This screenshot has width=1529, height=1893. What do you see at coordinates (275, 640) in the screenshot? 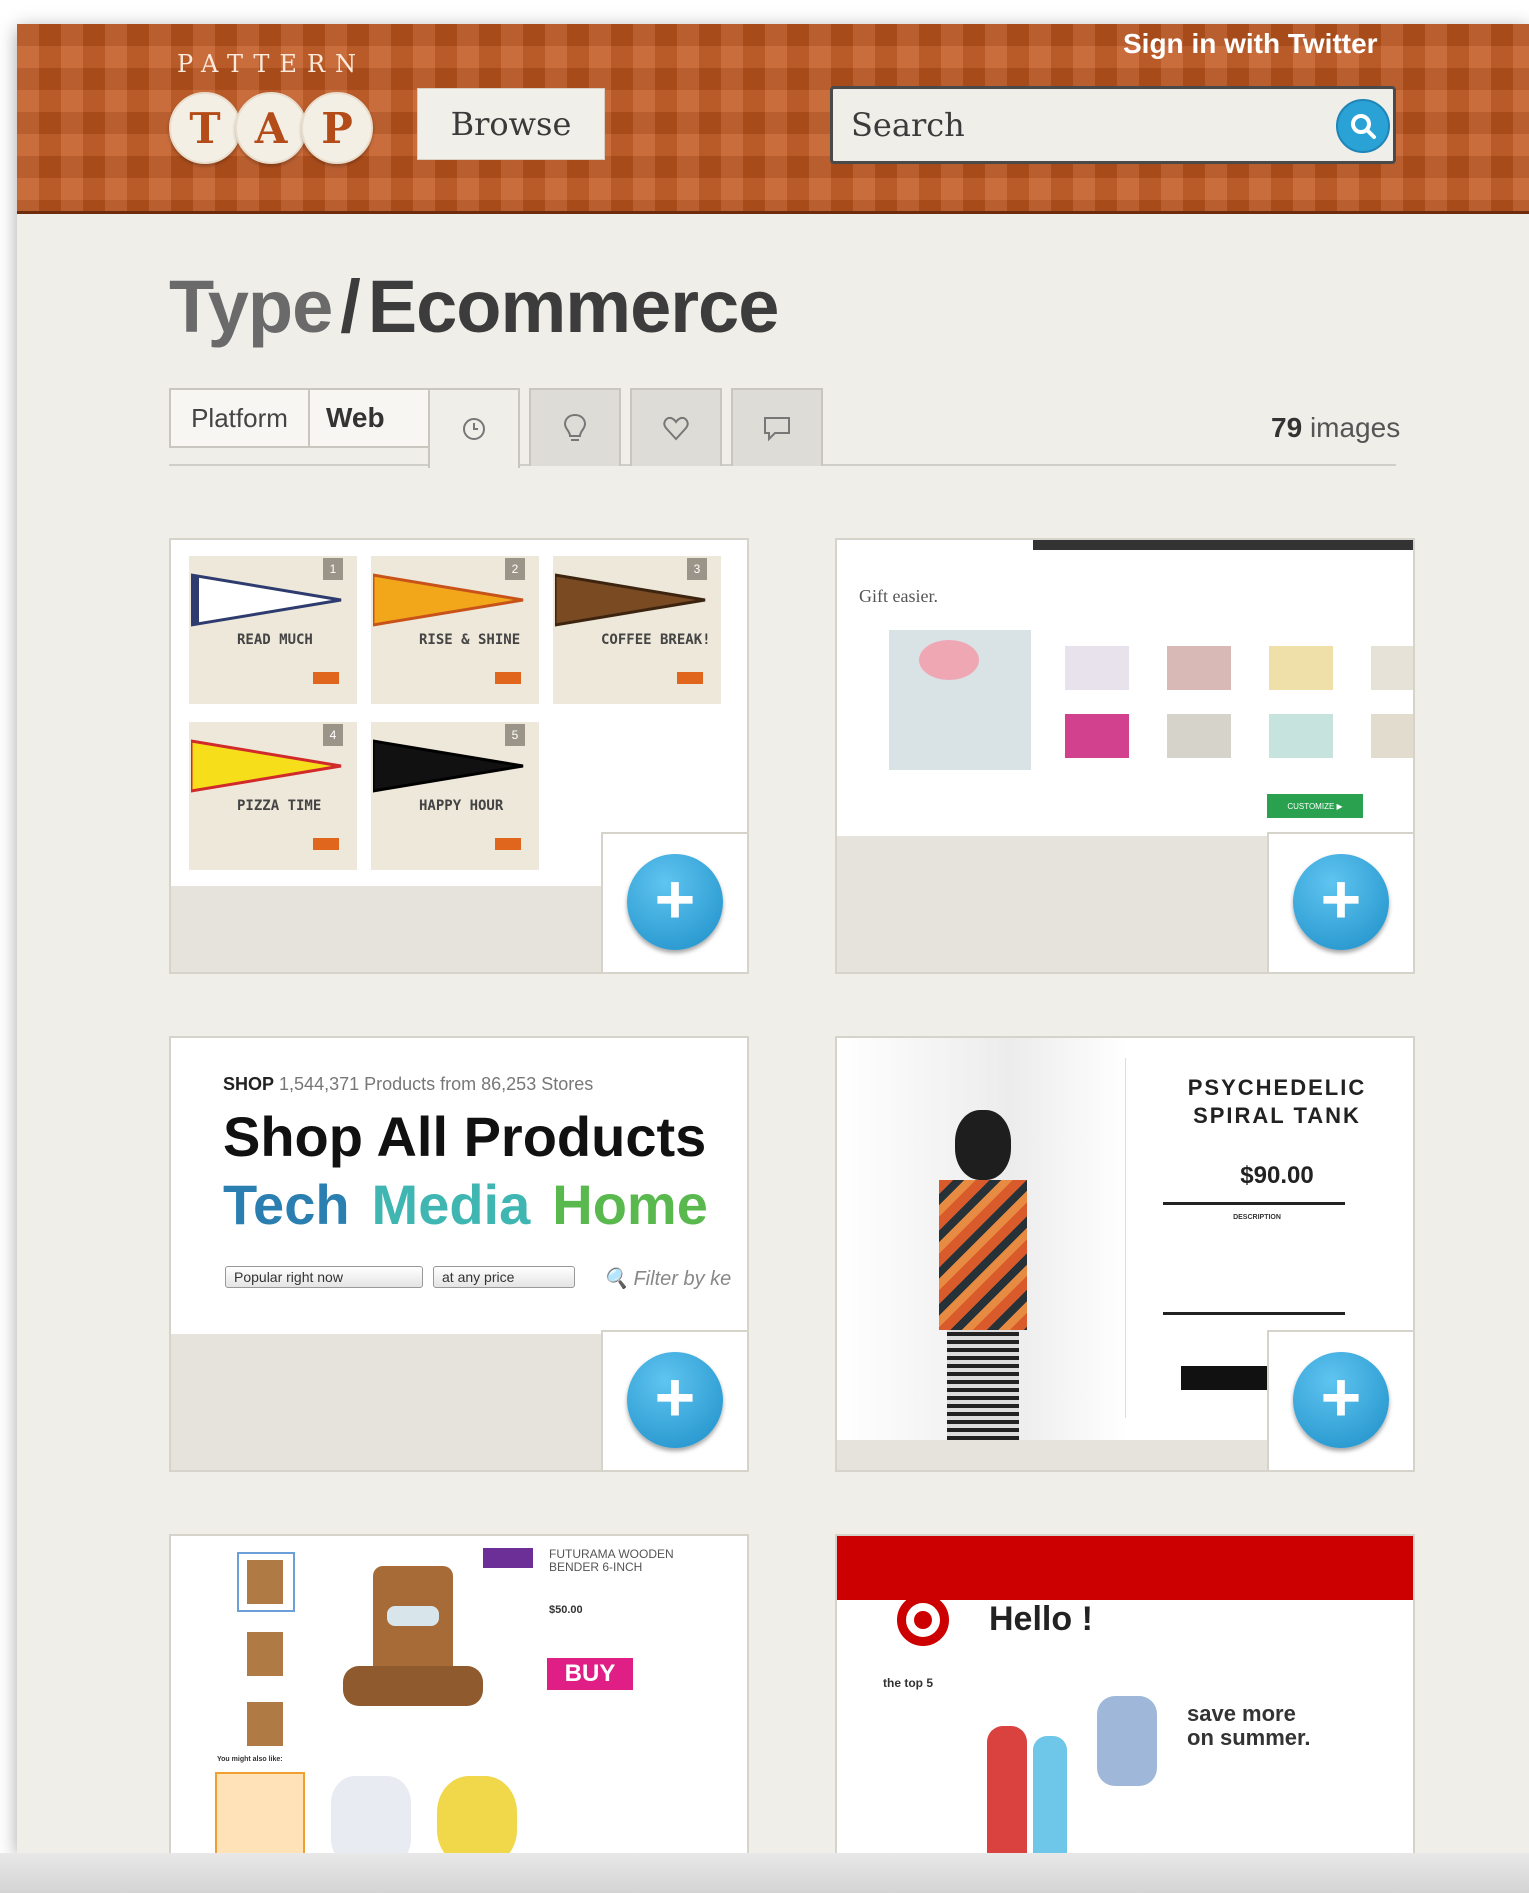
I see `pennant-name: READ MUCH` at bounding box center [275, 640].